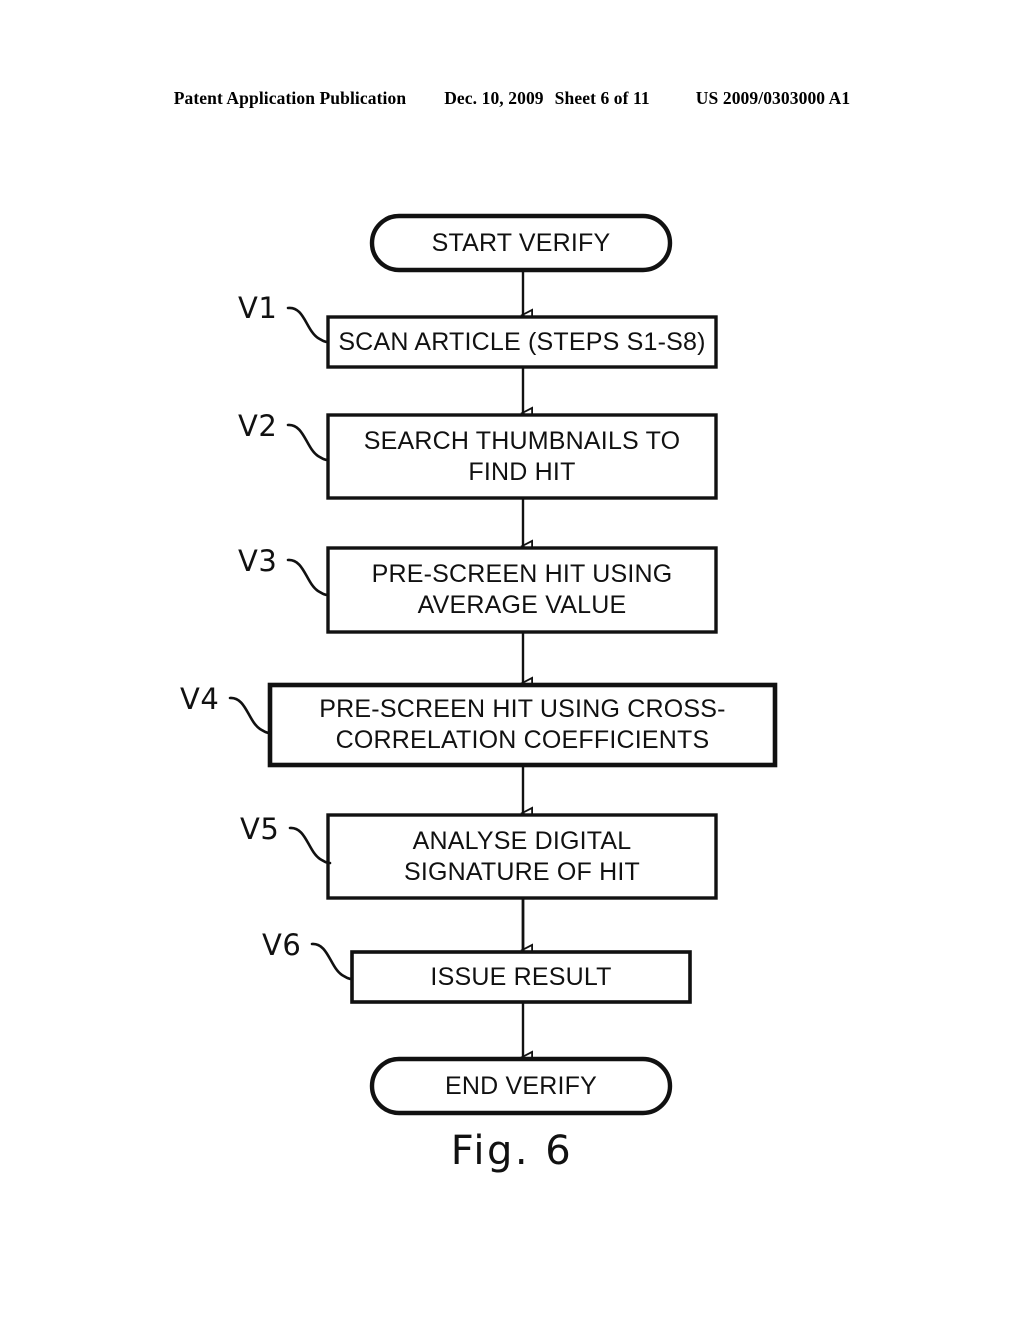 Image resolution: width=1024 pixels, height=1320 pixels. I want to click on leader-line-v6, so click(332, 961).